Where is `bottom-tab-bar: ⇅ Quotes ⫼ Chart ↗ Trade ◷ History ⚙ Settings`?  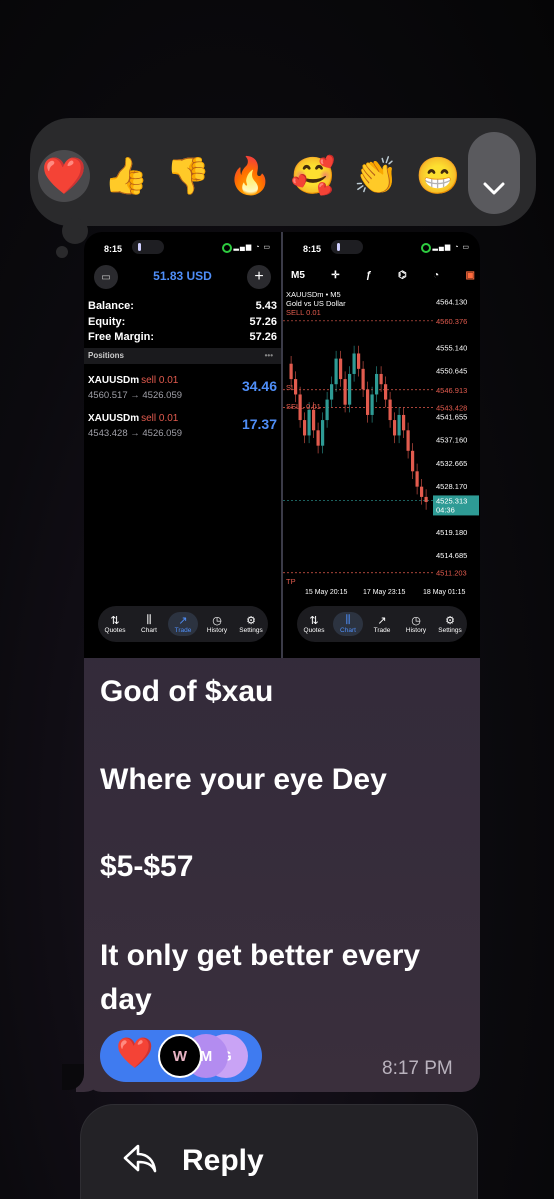
bottom-tab-bar: ⇅ Quotes ⫼ Chart ↗ Trade ◷ History ⚙ Settings is located at coordinates (382, 624).